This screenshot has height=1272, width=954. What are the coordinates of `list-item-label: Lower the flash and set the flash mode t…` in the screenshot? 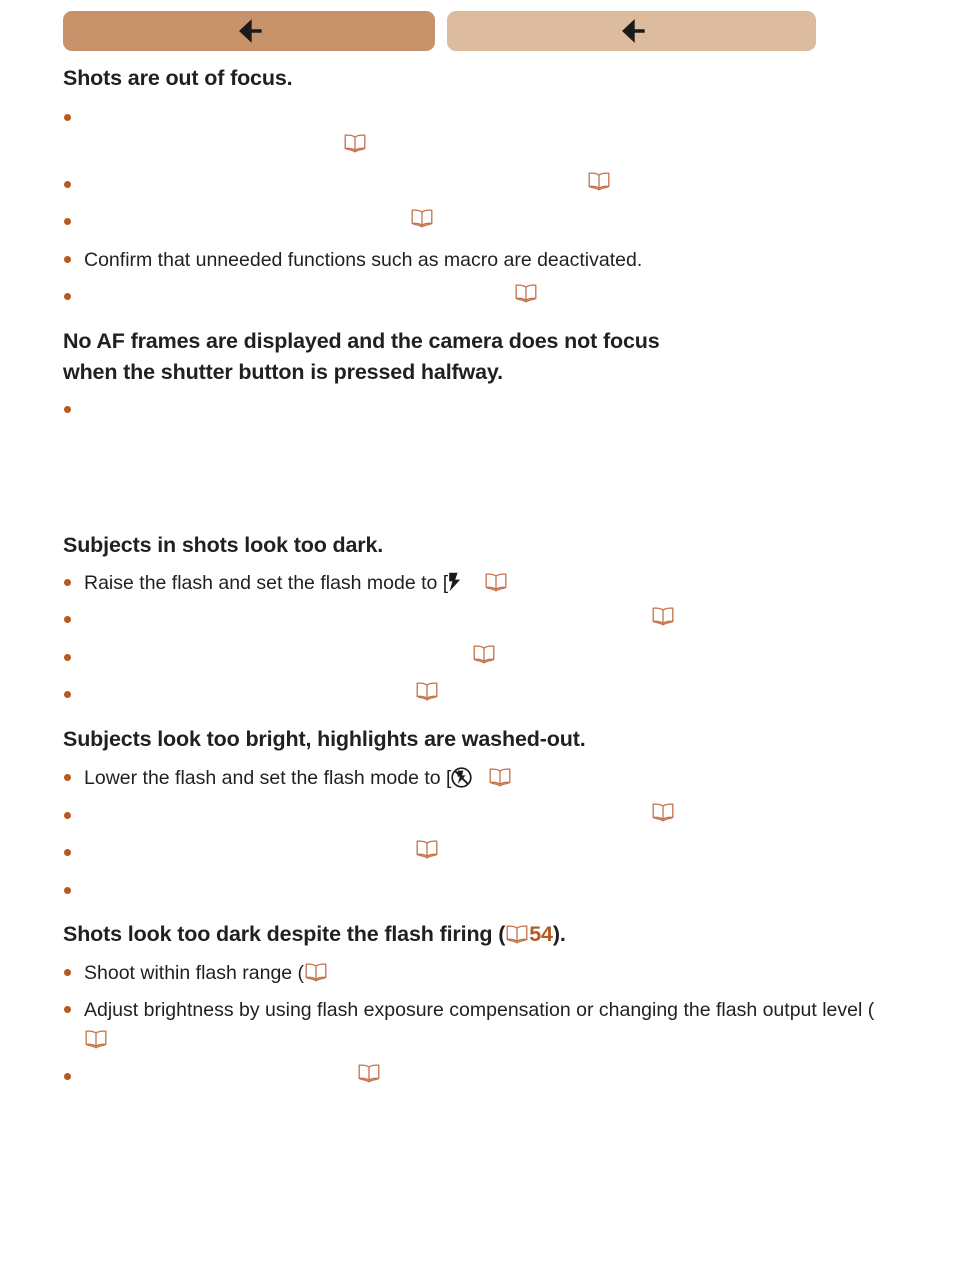 It's located at (488, 778).